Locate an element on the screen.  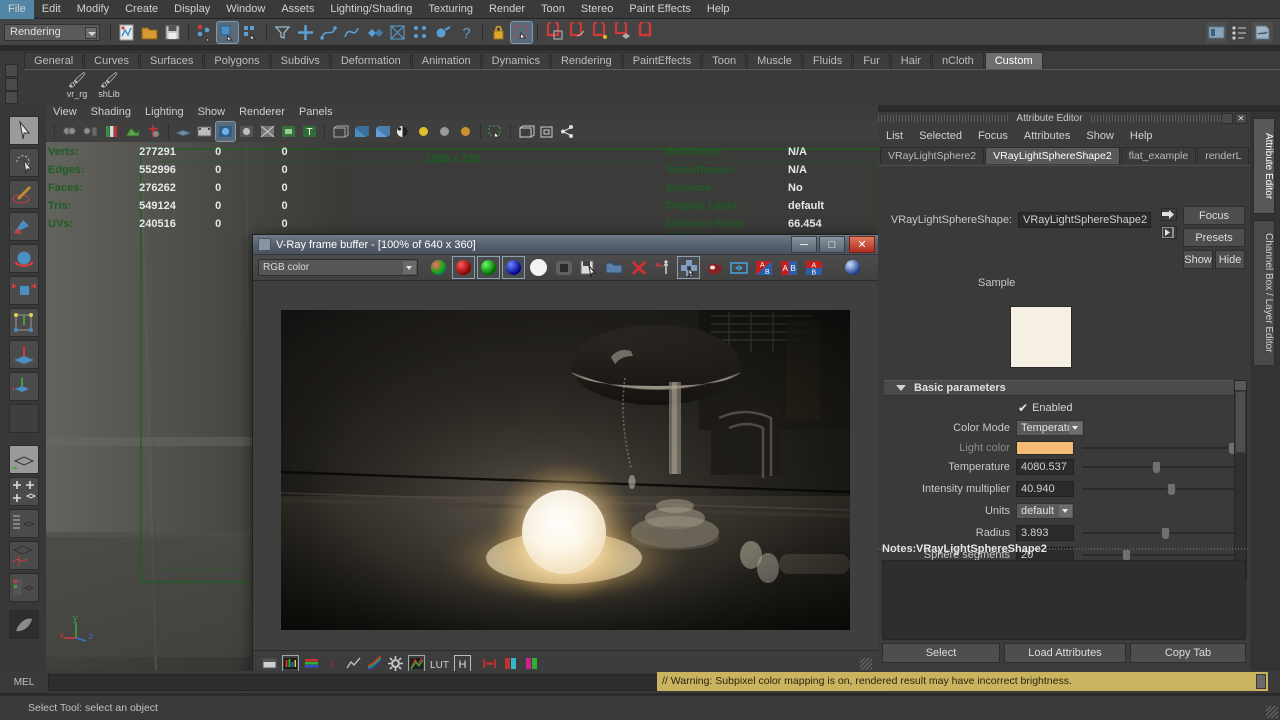
layout-hypershade-persp-button is located at coordinates (24, 587).